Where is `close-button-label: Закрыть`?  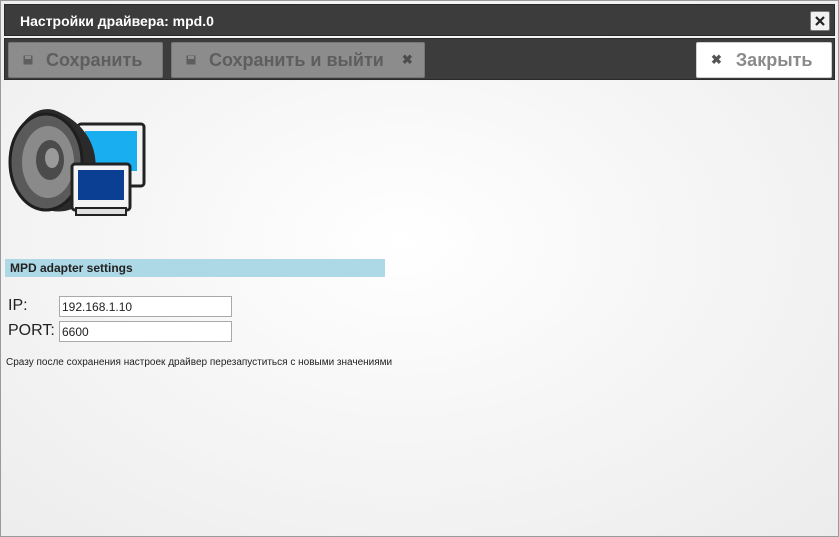
close-button-label: Закрыть is located at coordinates (774, 59).